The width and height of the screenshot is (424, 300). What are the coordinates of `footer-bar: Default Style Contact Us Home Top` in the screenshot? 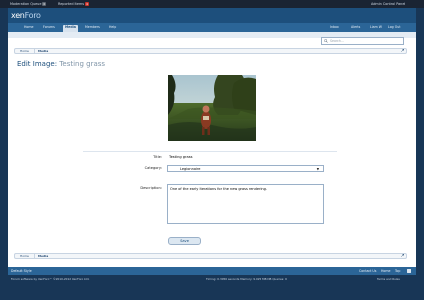 It's located at (212, 271).